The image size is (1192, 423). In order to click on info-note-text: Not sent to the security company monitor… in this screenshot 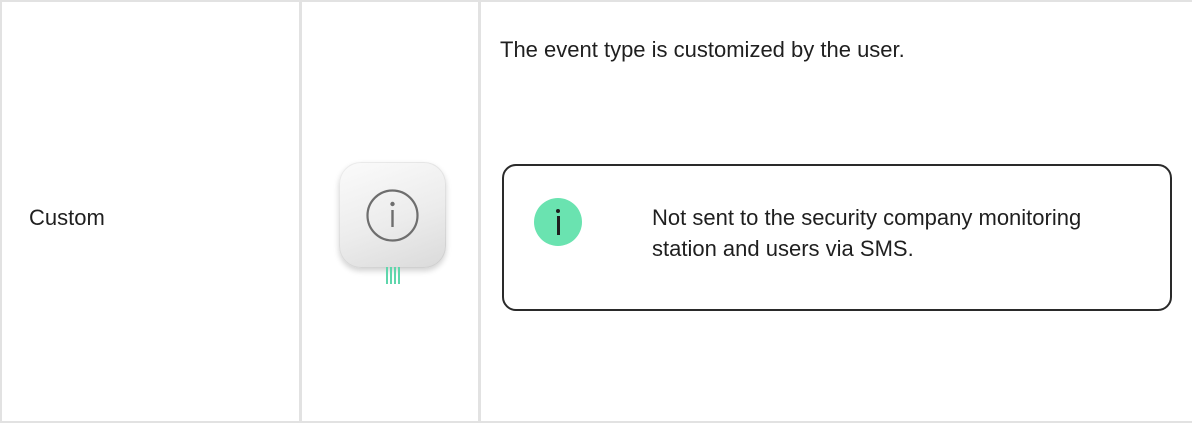, I will do `click(867, 233)`.